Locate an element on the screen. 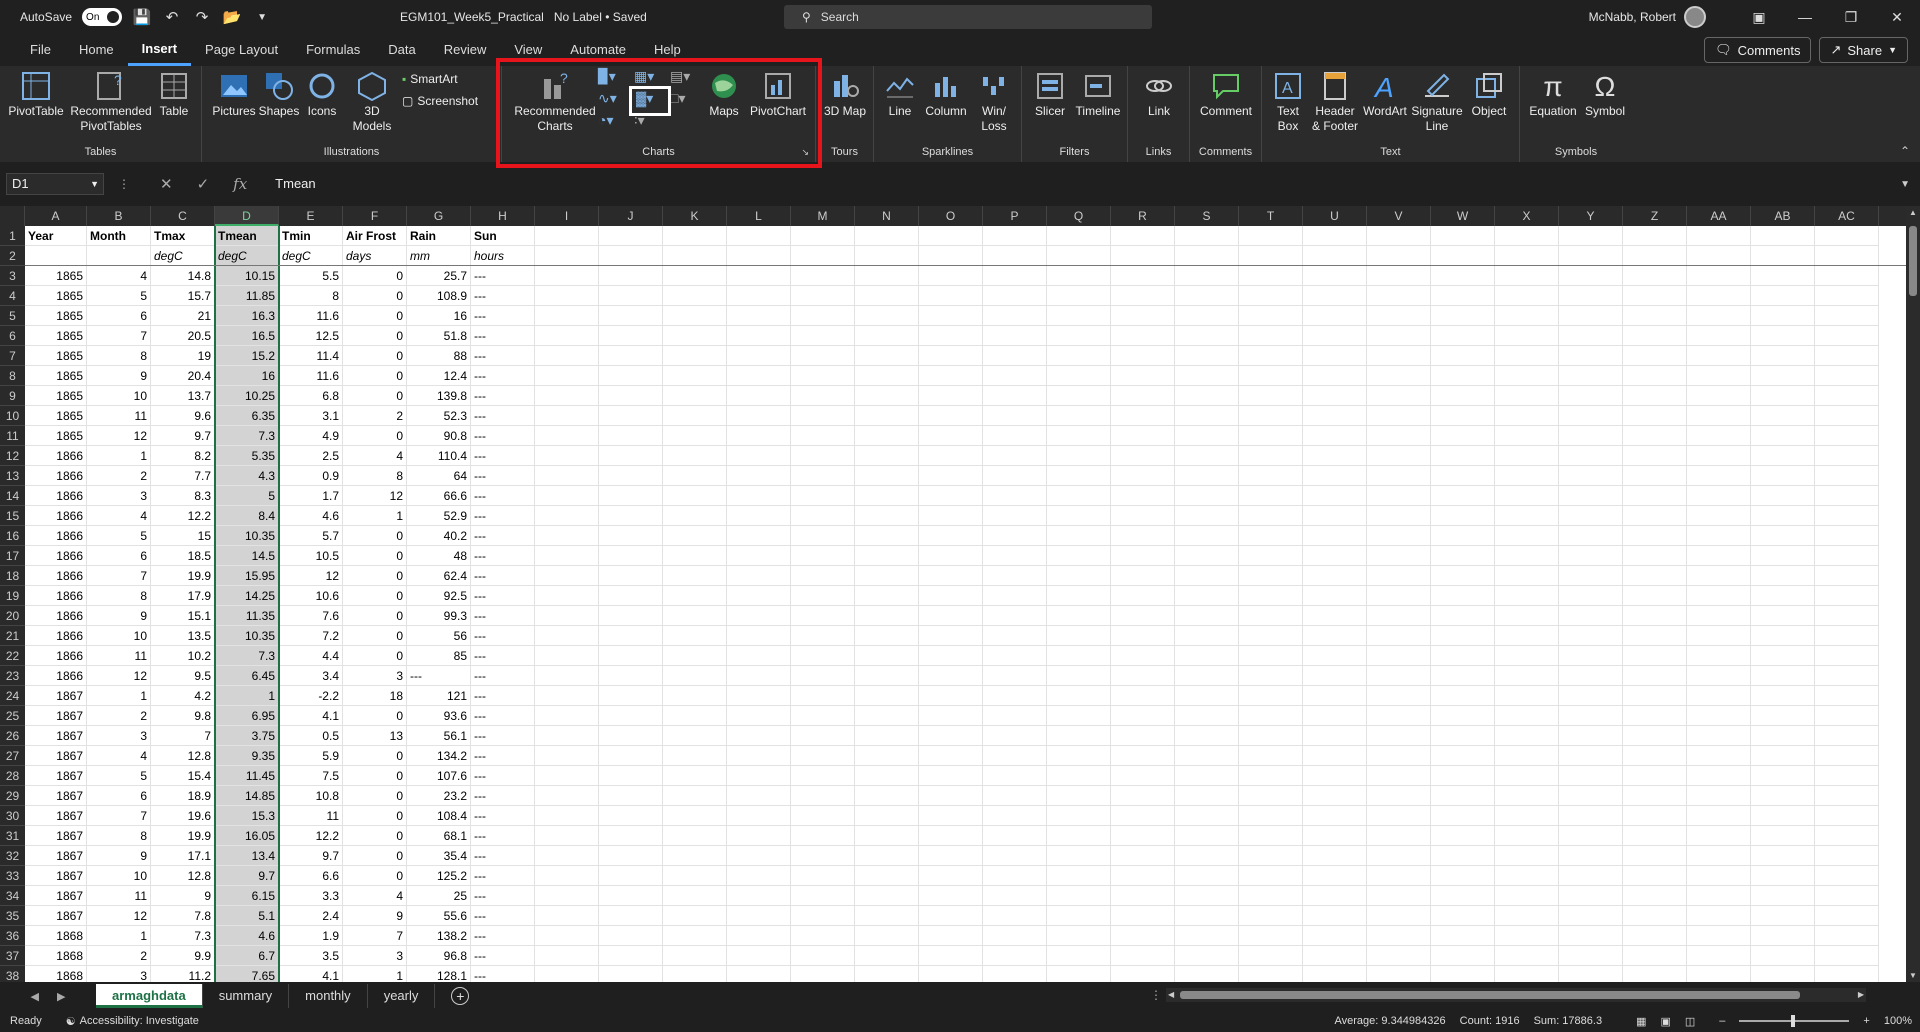 This screenshot has width=1920, height=1032. save-icon: 💾 is located at coordinates (142, 17).